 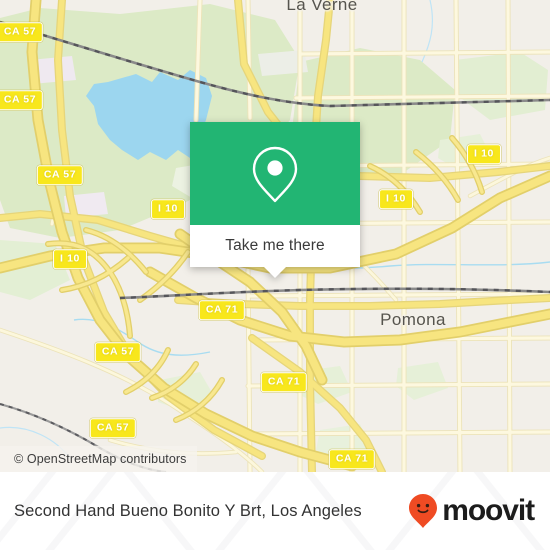 What do you see at coordinates (275, 272) in the screenshot?
I see `popup-tail` at bounding box center [275, 272].